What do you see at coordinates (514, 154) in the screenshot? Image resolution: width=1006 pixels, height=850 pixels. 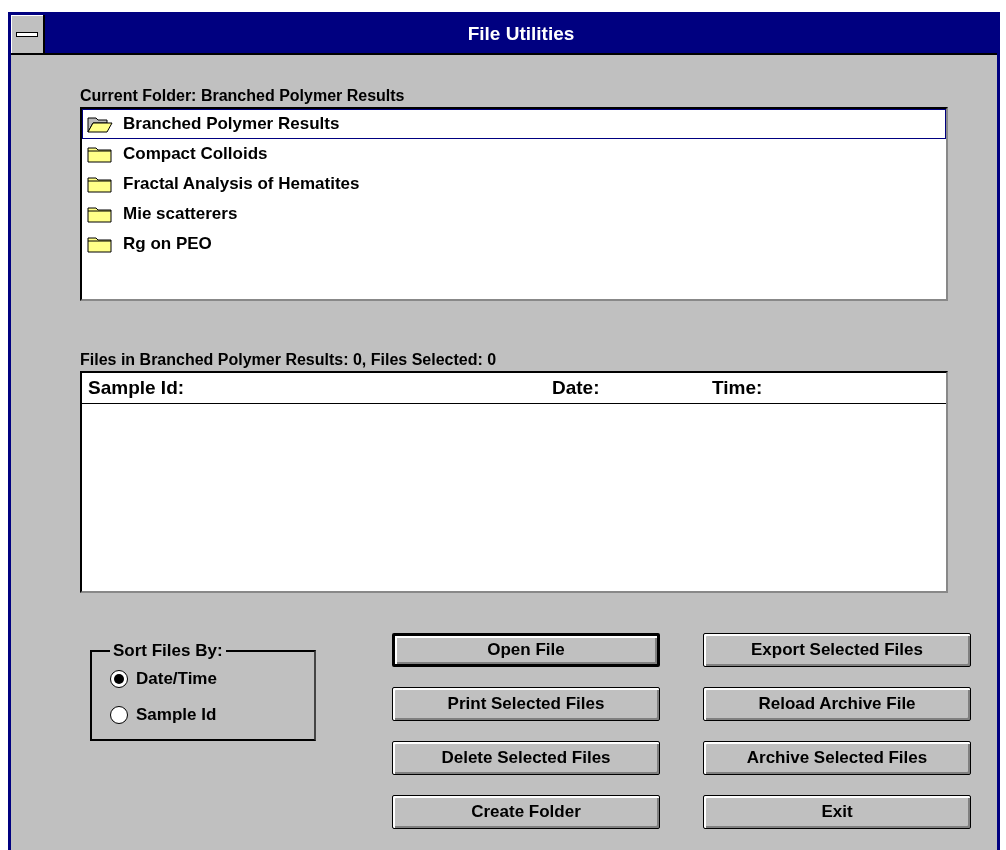 I see `folder-item: Compact Colloids` at bounding box center [514, 154].